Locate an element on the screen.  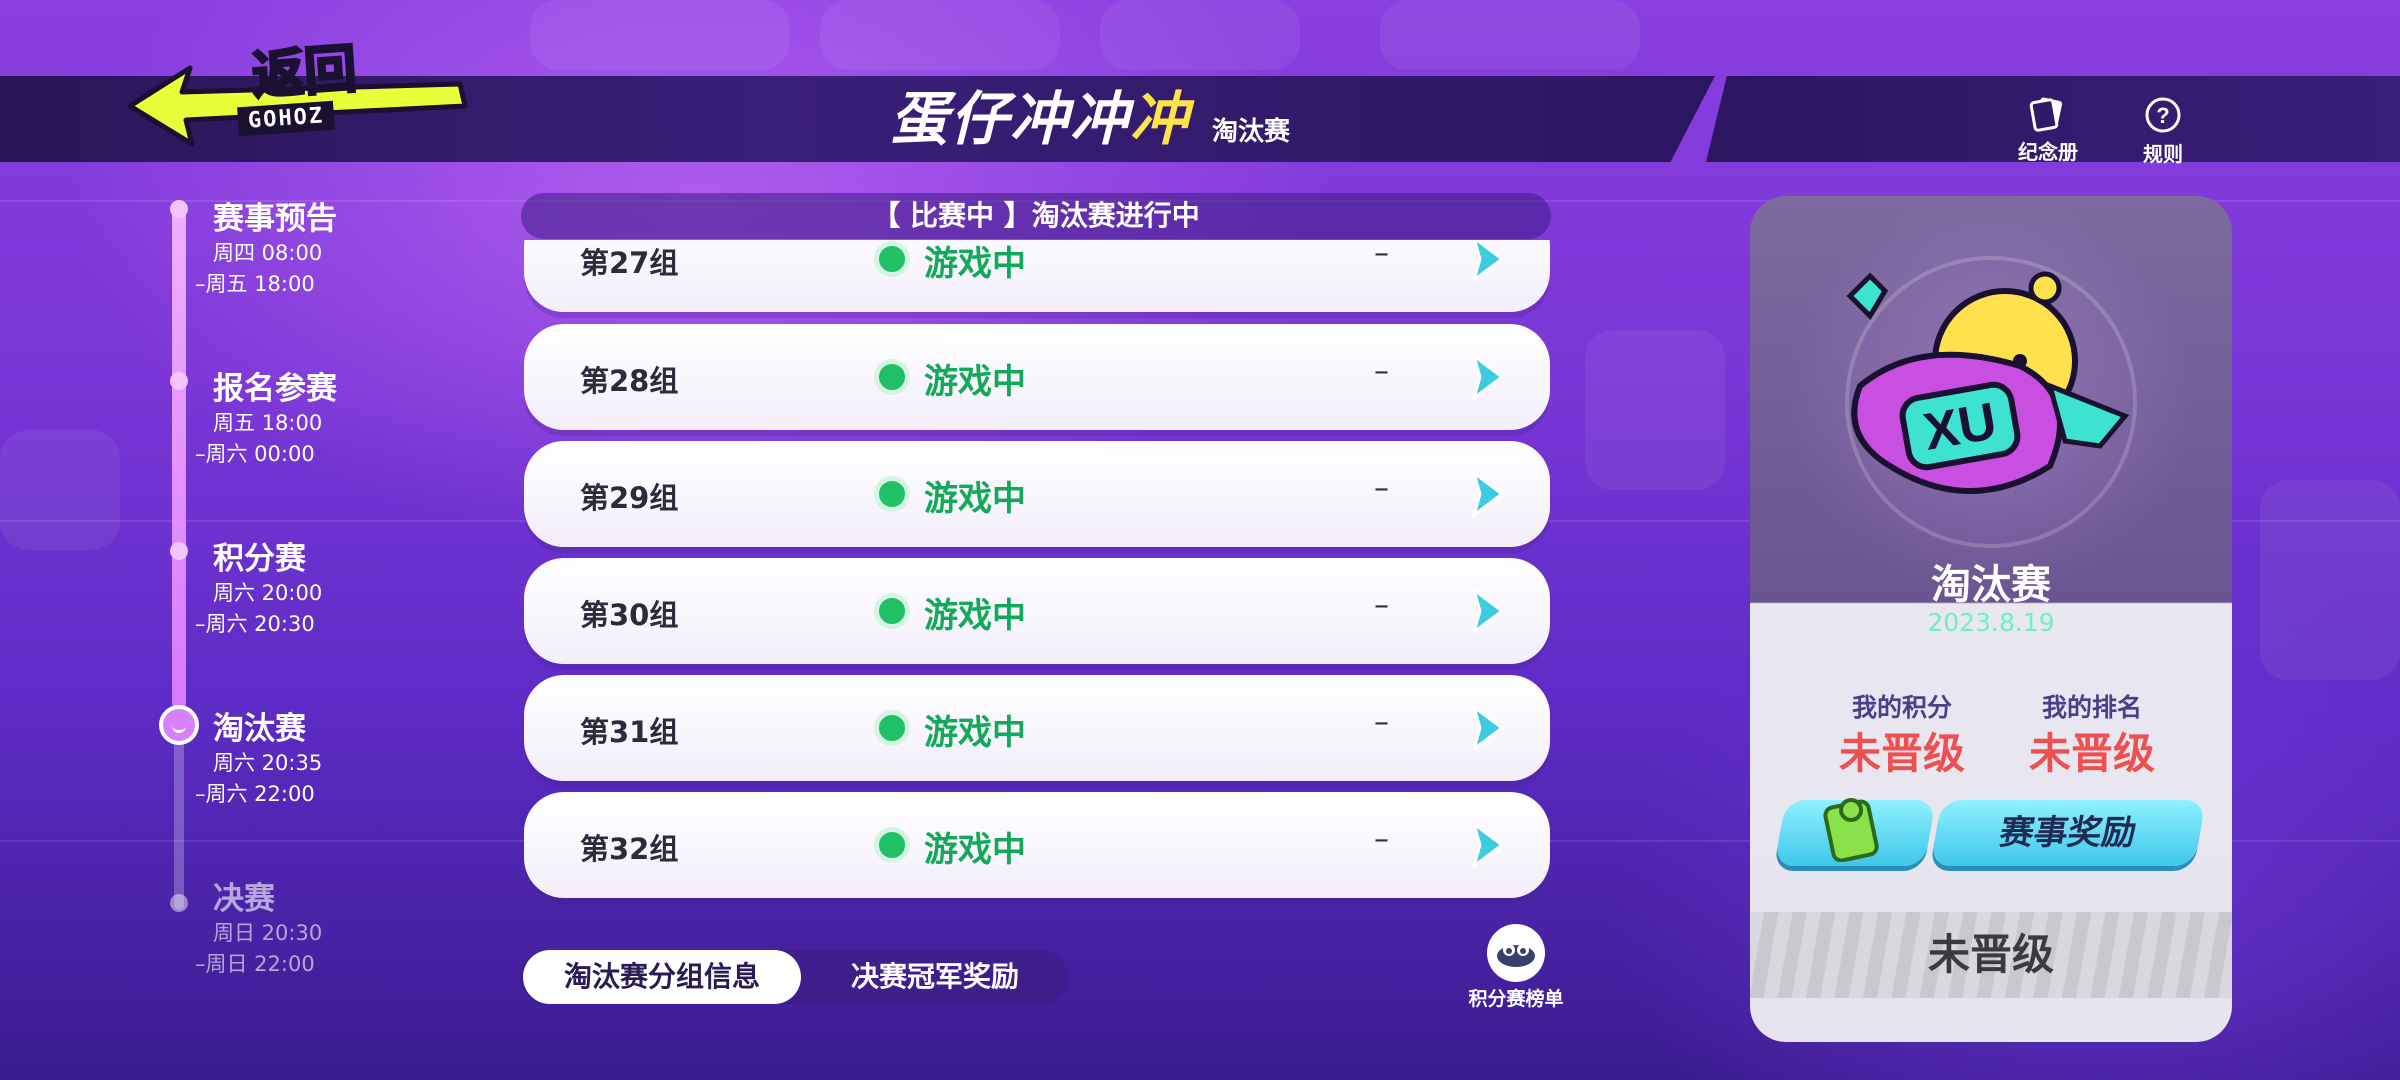
stage-start-time: 周五 18:00 is located at coordinates (268, 423).